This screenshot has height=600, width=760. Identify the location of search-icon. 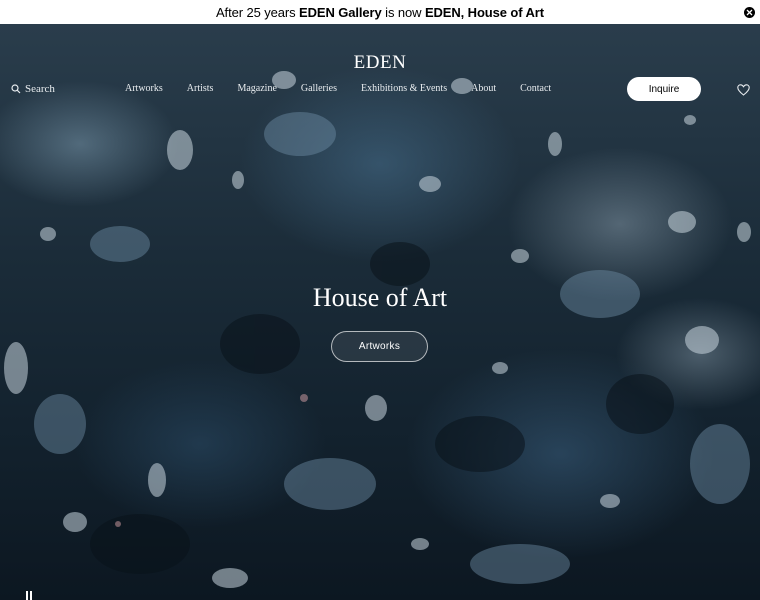
(16, 89).